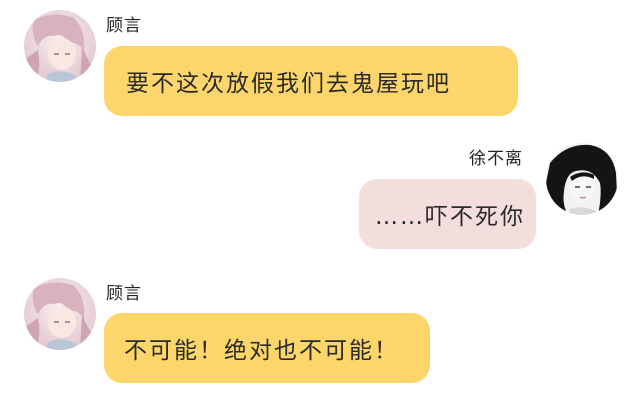  What do you see at coordinates (450, 217) in the screenshot?
I see `message-text: ……吓不死你` at bounding box center [450, 217].